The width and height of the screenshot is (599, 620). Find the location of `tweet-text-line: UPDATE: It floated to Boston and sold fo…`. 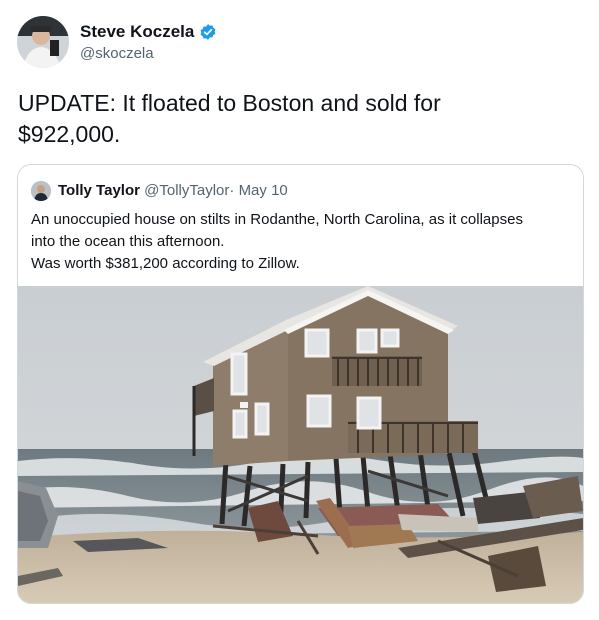

tweet-text-line: UPDATE: It floated to Boston and sold fo… is located at coordinates (229, 103).